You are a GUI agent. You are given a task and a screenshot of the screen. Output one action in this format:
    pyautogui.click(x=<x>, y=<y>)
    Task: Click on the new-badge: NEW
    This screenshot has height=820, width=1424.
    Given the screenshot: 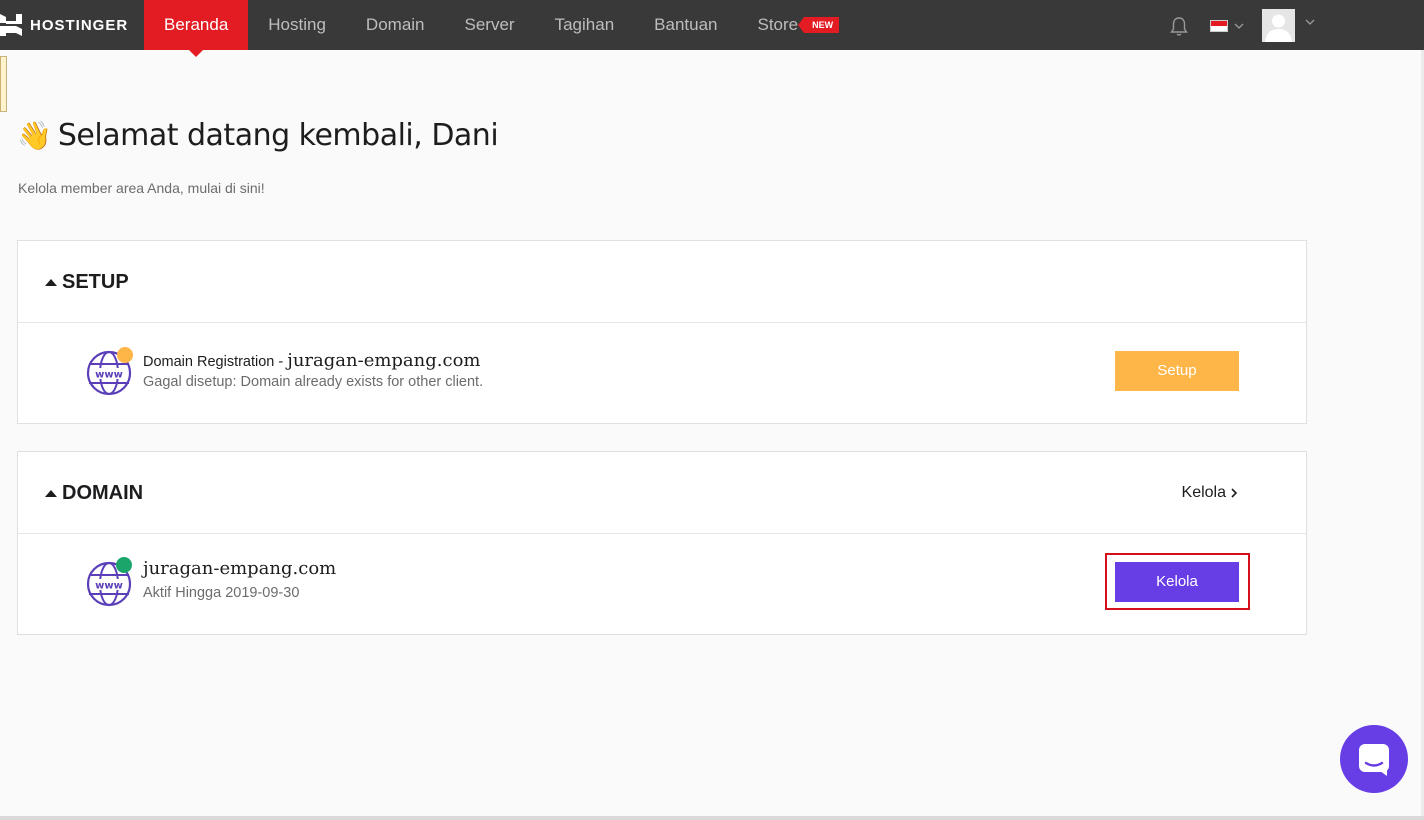 What is the action you would take?
    pyautogui.click(x=819, y=25)
    